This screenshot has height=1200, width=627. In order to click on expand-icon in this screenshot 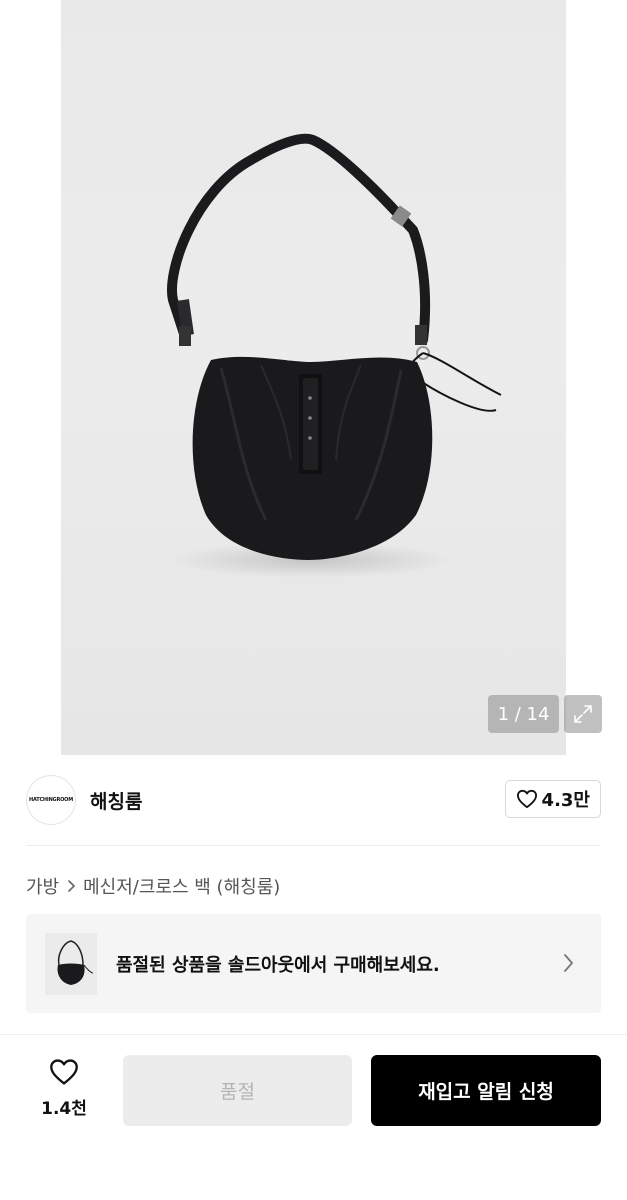, I will do `click(583, 714)`.